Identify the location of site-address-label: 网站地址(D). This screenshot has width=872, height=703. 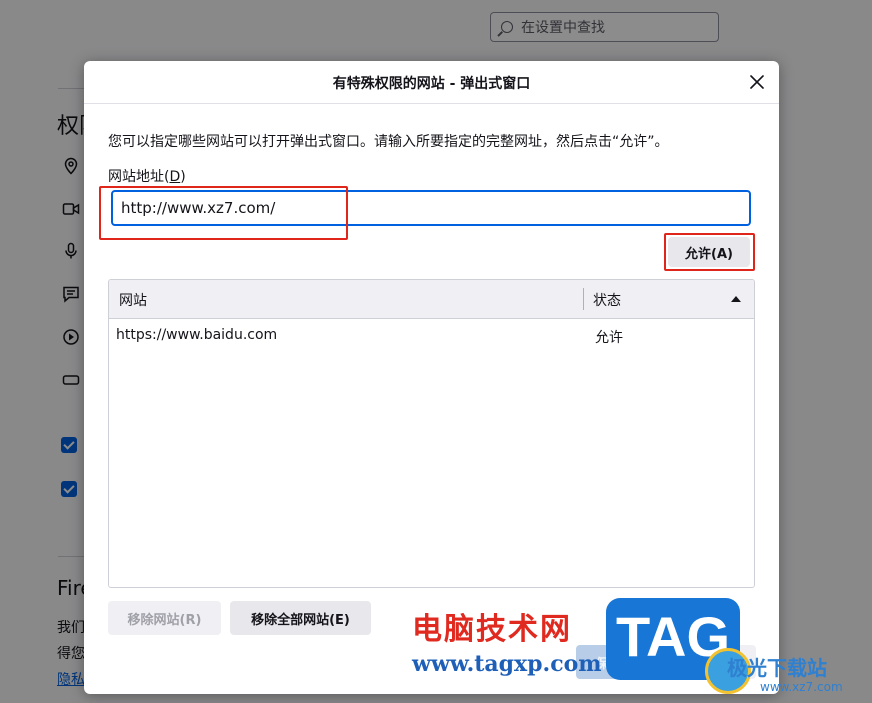
(147, 177).